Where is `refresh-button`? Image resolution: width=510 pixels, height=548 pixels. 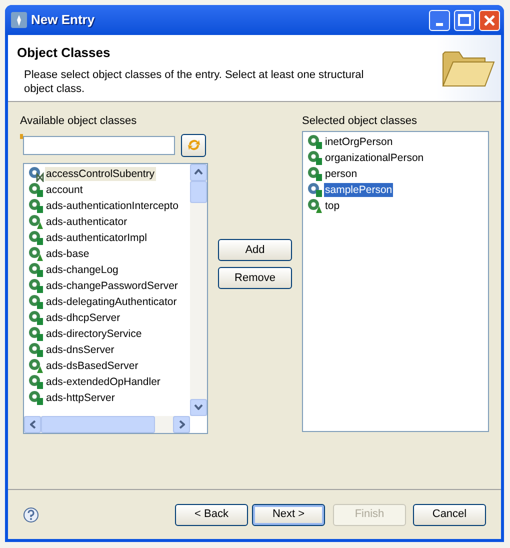 refresh-button is located at coordinates (193, 145).